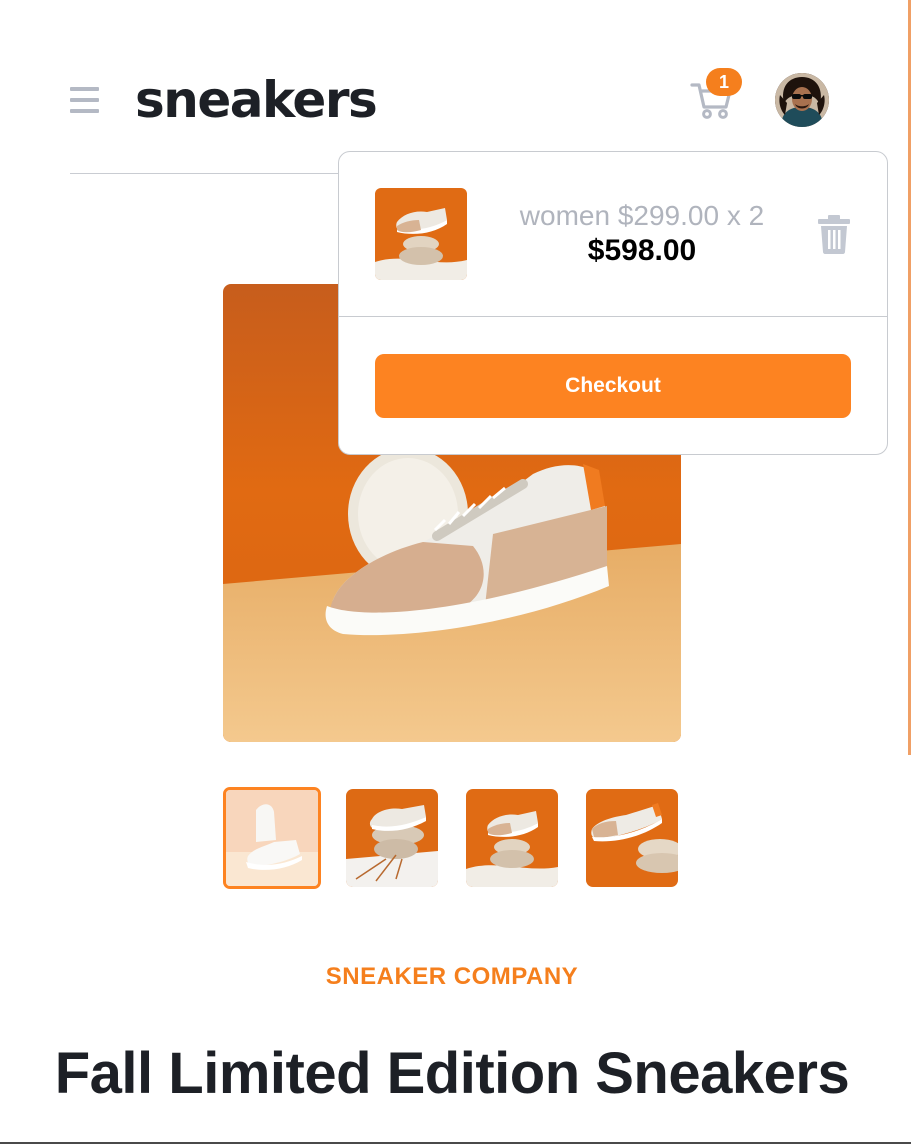  I want to click on site-logo: sneakers, so click(256, 100).